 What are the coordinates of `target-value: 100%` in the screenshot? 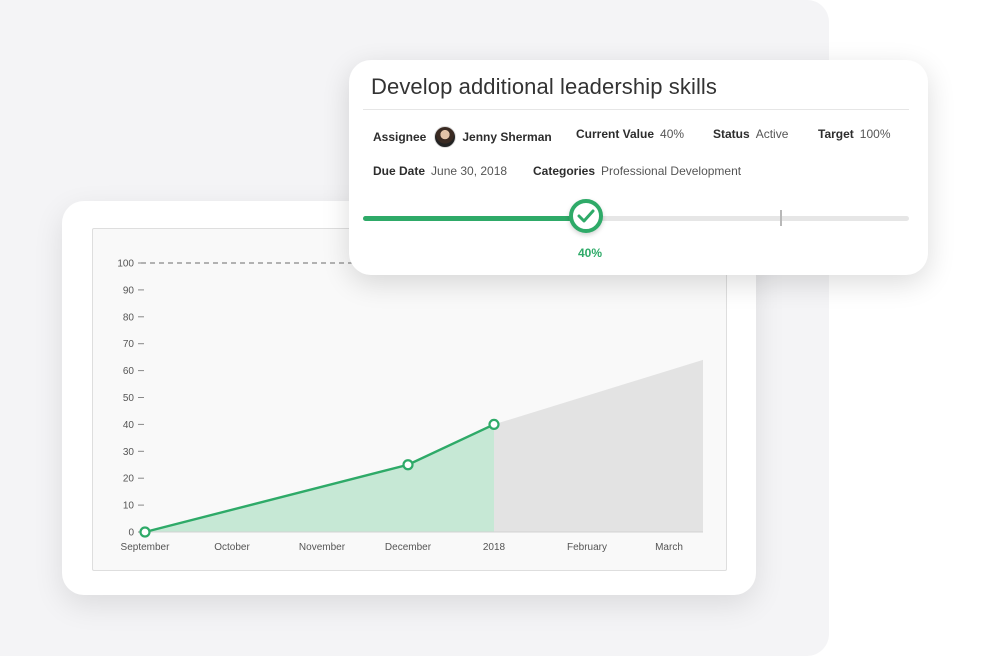 It's located at (875, 134).